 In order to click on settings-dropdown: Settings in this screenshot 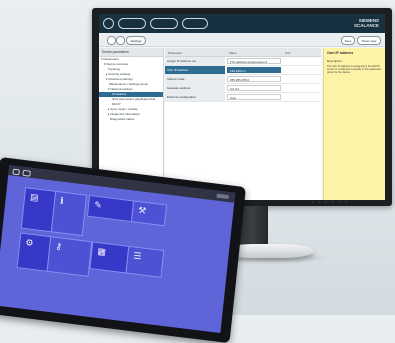, I will do `click(136, 40)`.